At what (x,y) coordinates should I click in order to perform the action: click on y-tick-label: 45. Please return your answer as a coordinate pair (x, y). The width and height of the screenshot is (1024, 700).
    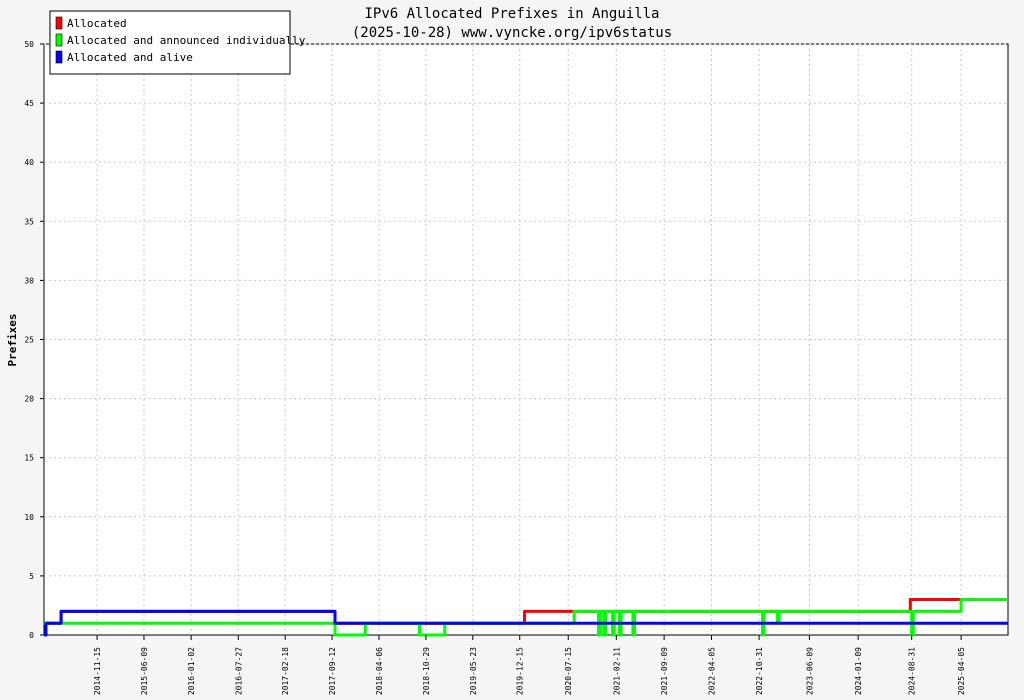
    Looking at the image, I should click on (29, 103).